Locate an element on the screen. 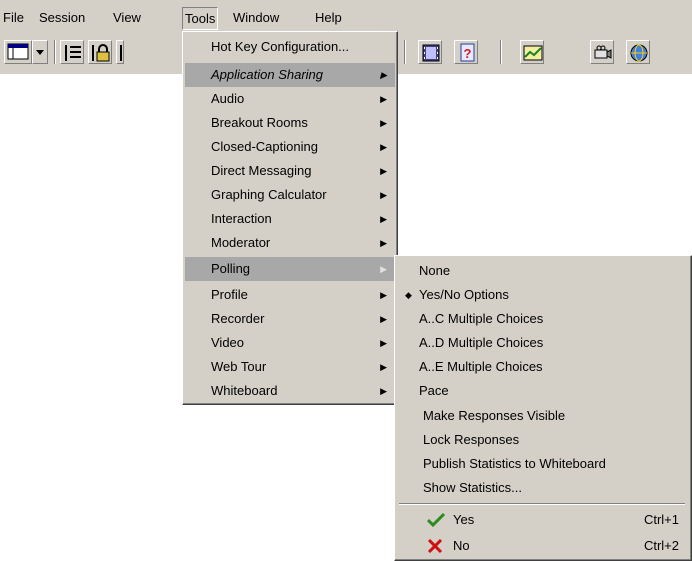  menu-item-label: Graphing Calculator is located at coordinates (269, 194).